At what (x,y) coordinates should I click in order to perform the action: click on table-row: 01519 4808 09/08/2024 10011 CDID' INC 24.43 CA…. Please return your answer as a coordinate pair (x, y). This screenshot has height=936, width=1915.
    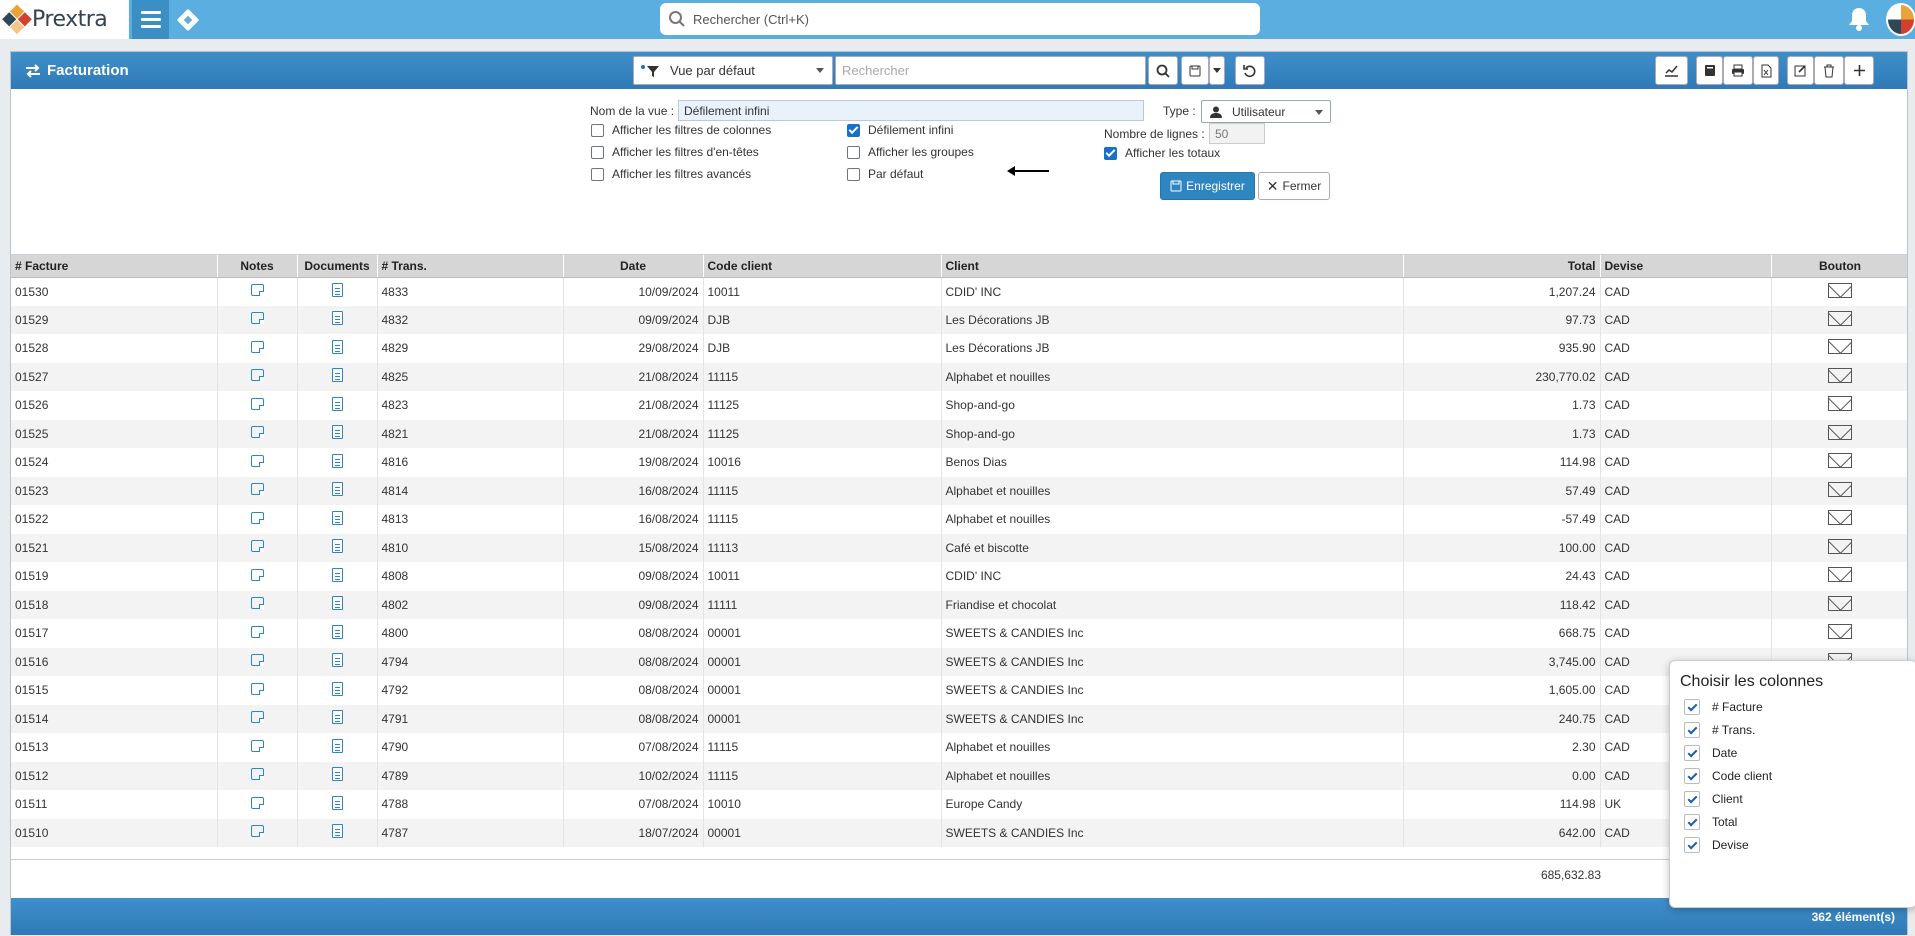
    Looking at the image, I should click on (959, 576).